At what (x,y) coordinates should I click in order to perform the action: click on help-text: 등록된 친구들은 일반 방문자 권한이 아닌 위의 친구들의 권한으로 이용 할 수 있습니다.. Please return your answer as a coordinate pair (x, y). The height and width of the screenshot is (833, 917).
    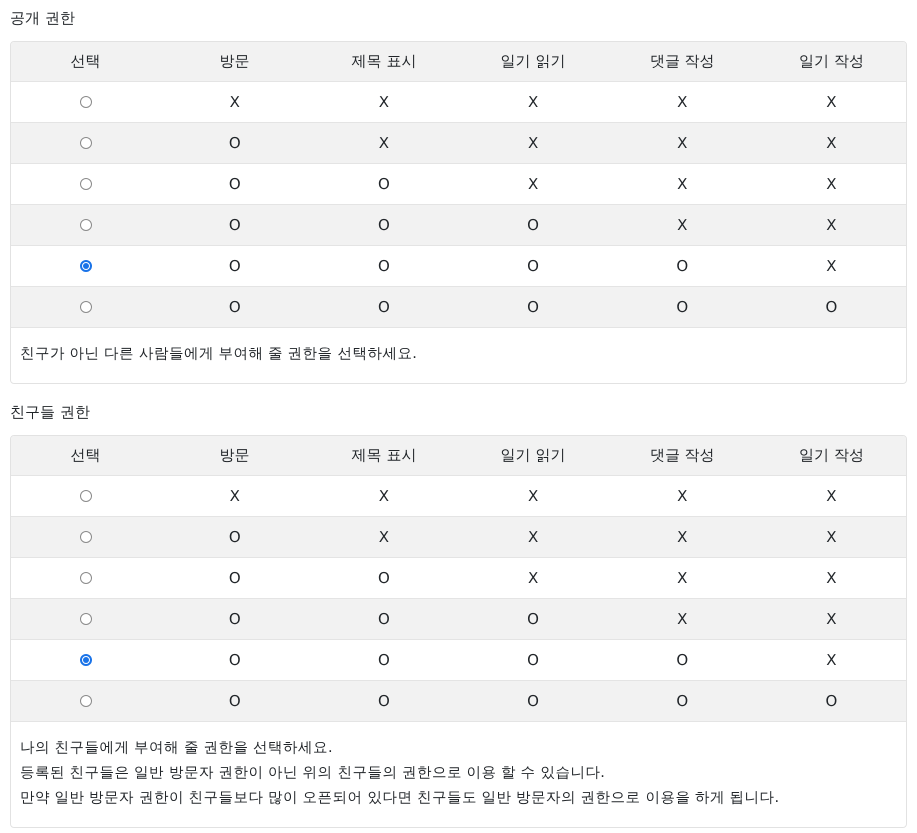
    Looking at the image, I should click on (313, 773).